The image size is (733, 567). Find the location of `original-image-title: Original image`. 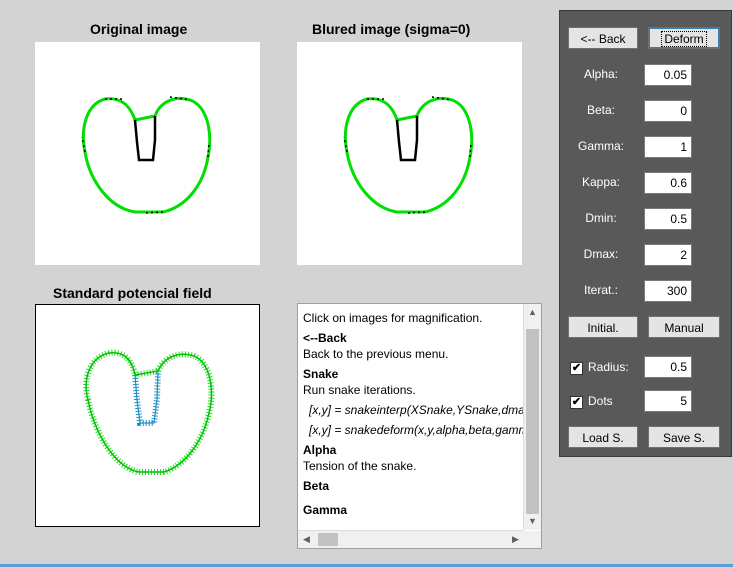

original-image-title: Original image is located at coordinates (139, 29).